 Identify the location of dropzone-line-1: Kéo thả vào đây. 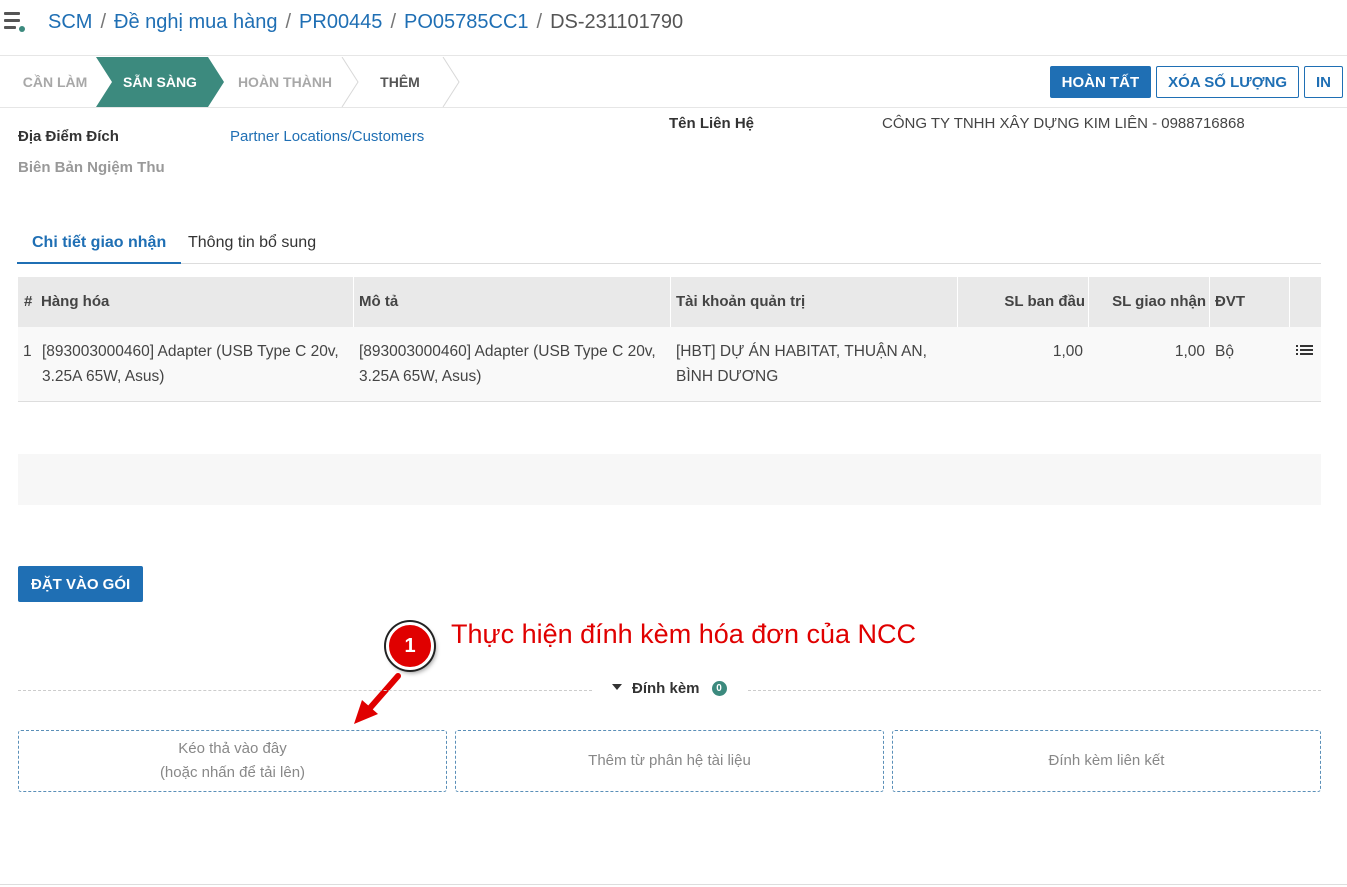
(232, 748).